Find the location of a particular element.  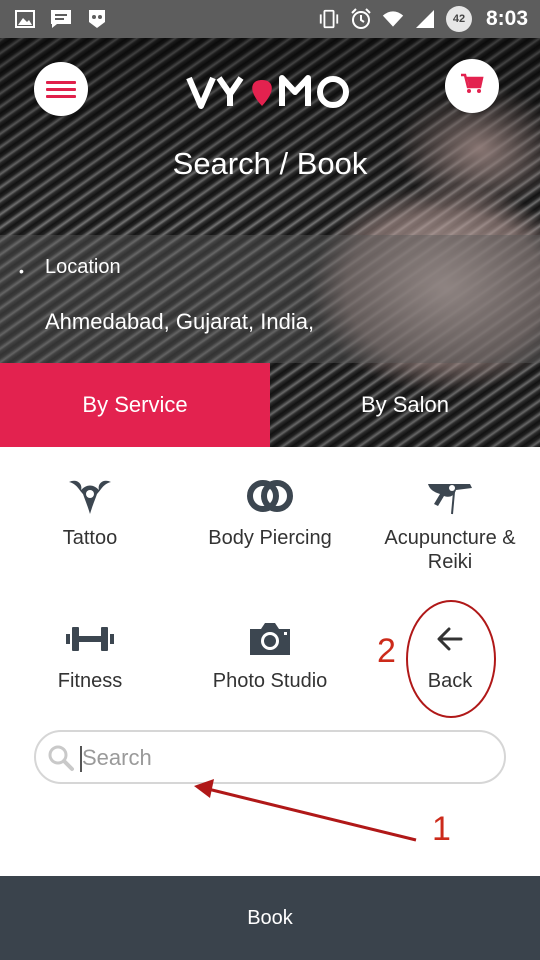

category-body-piercing: Body Piercing is located at coordinates (270, 512).